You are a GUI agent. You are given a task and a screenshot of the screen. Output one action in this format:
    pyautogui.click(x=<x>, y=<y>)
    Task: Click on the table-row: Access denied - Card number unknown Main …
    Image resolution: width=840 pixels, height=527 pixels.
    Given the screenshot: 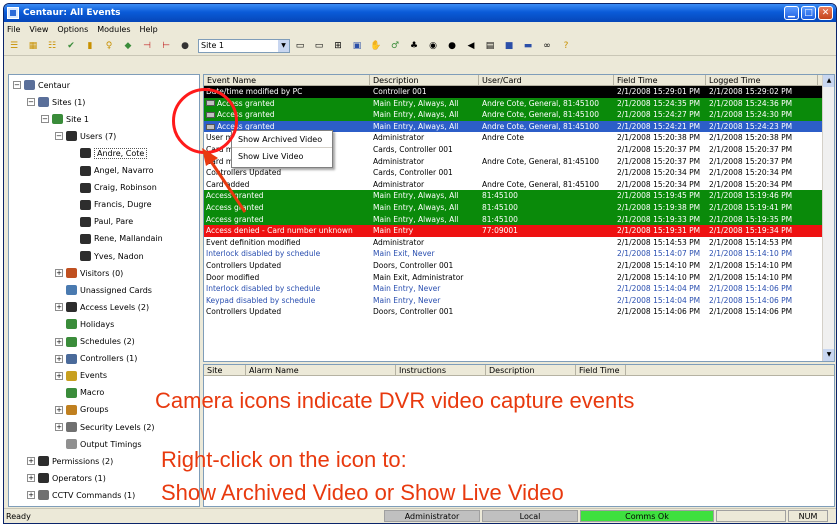 What is the action you would take?
    pyautogui.click(x=519, y=231)
    